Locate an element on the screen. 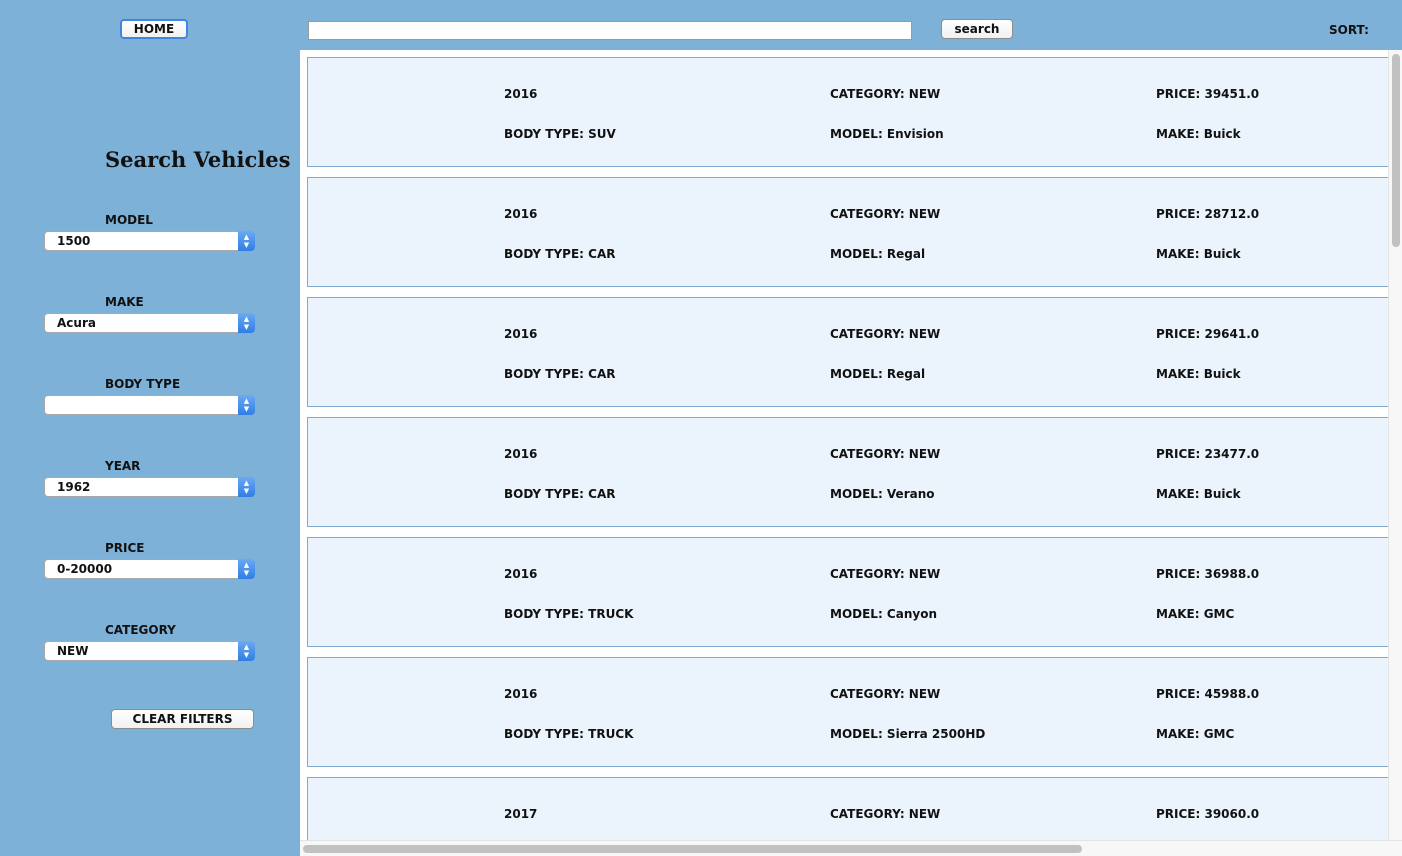  vehicle-price: PRICE: 28712.0 is located at coordinates (1208, 214).